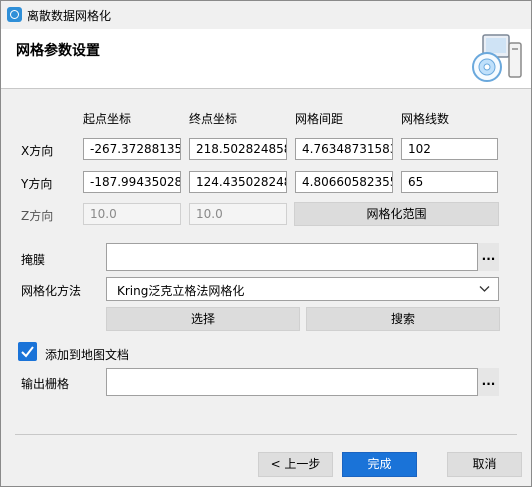  I want to click on search-button: 搜索, so click(403, 319).